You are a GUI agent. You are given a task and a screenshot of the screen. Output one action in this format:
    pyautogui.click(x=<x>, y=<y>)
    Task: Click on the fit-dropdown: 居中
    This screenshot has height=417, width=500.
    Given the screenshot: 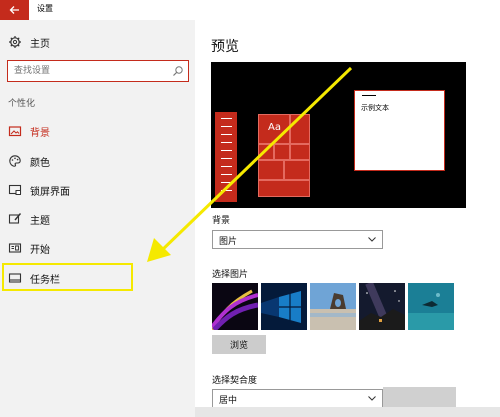 What is the action you would take?
    pyautogui.click(x=297, y=398)
    